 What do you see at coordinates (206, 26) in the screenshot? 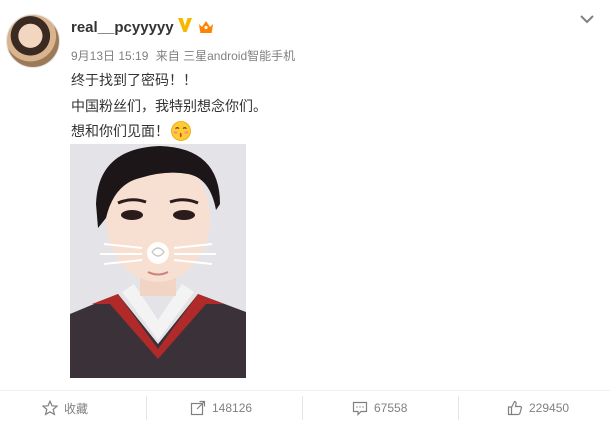
I see `vip-crown-icon` at bounding box center [206, 26].